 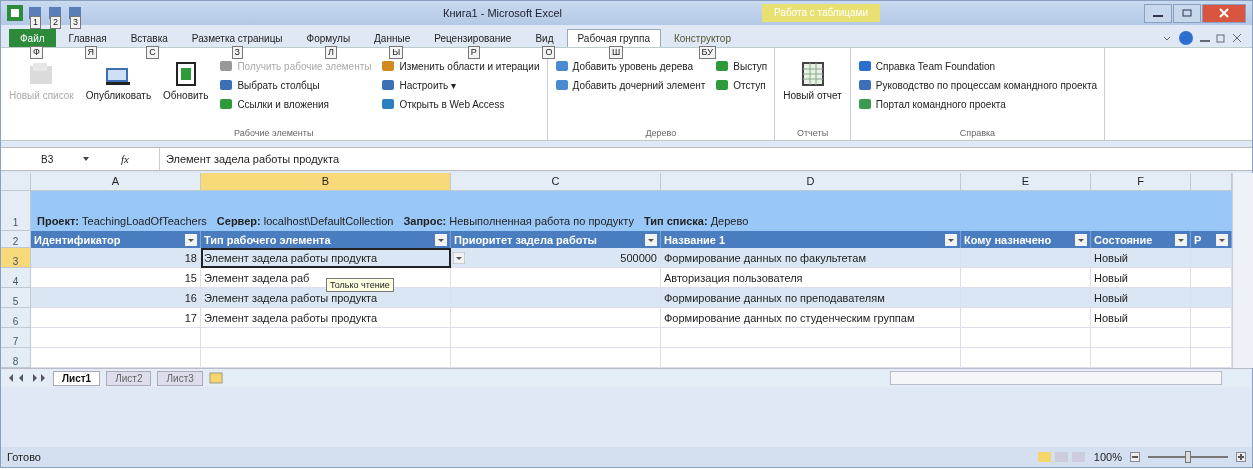 I want to click on help-icon, so click(x=1186, y=38).